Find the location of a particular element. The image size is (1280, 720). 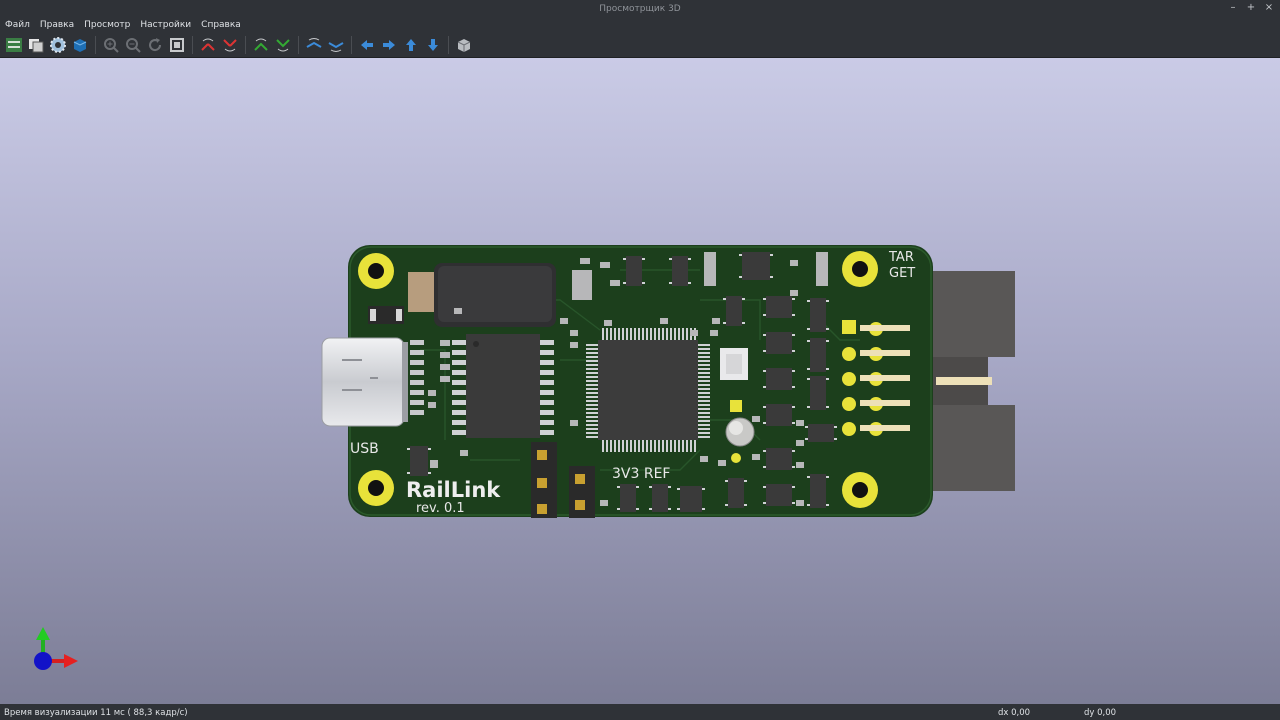

render-mode-icon is located at coordinates (80, 45).